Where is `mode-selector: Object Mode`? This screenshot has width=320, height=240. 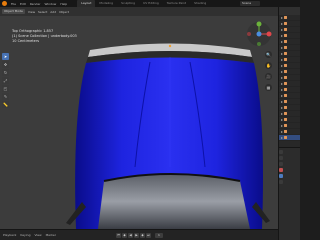
mode-selector: Object Mode is located at coordinates (13, 11).